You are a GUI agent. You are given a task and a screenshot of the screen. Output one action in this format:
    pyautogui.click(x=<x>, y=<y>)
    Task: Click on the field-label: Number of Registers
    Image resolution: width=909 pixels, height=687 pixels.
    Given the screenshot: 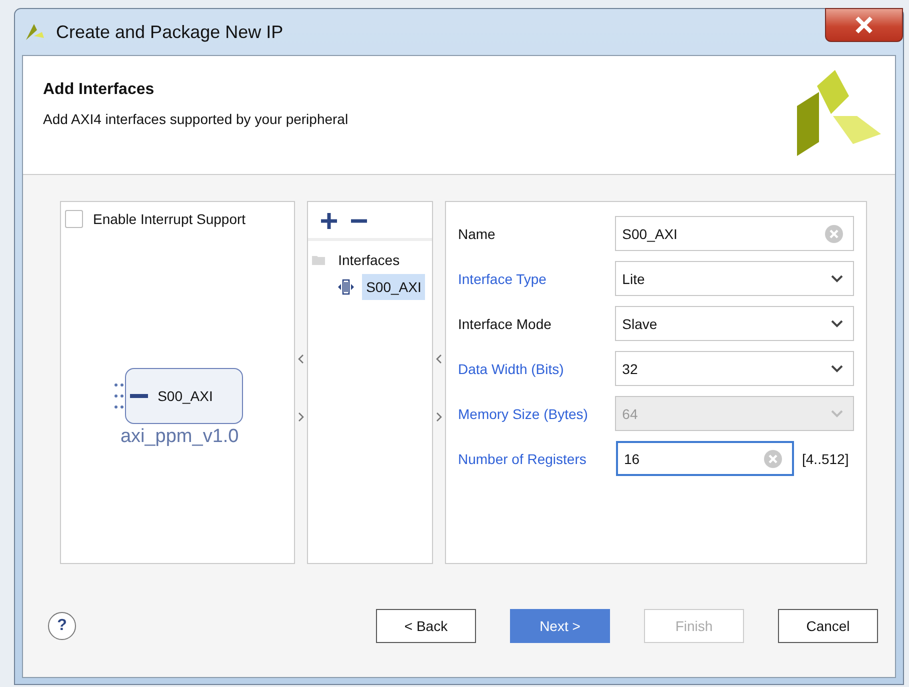 What is the action you would take?
    pyautogui.click(x=523, y=458)
    